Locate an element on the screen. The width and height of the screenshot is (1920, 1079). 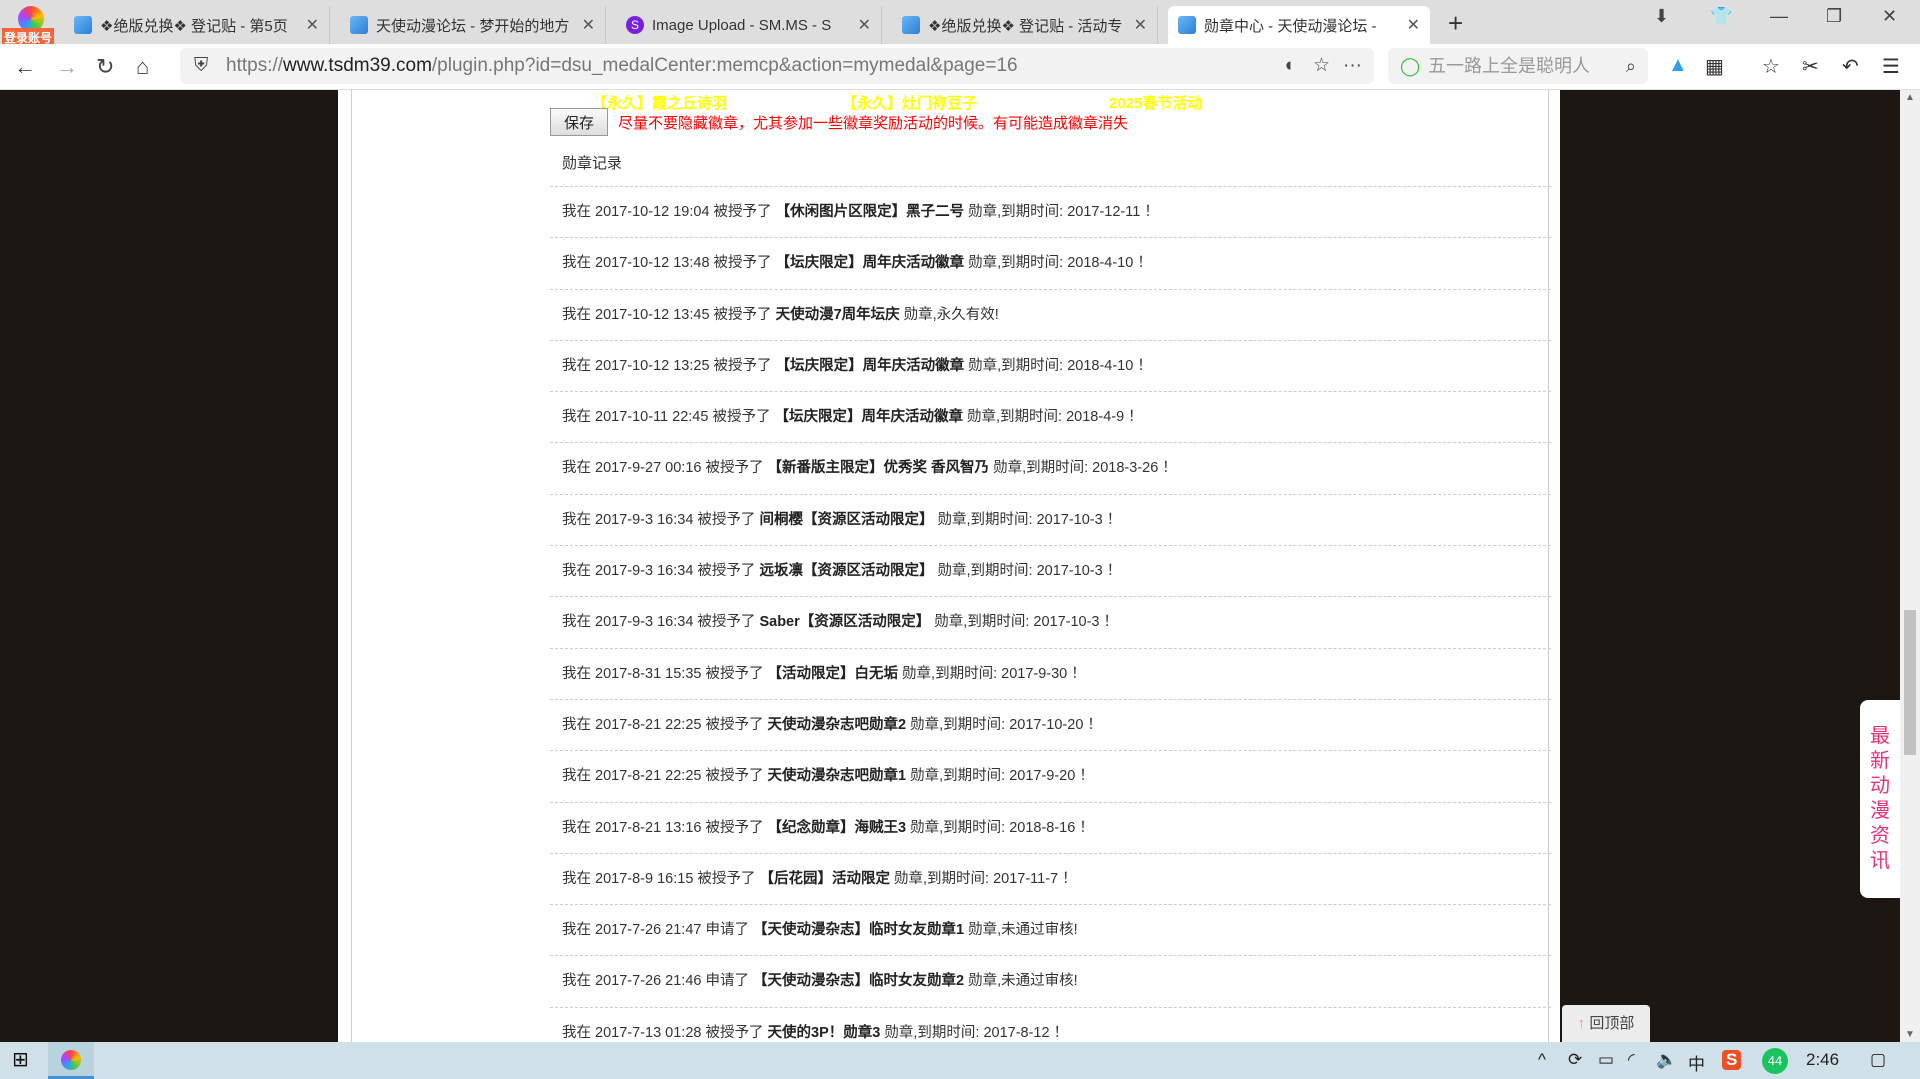
medal-name: 【永久】灶门祢豆子 is located at coordinates (910, 103).